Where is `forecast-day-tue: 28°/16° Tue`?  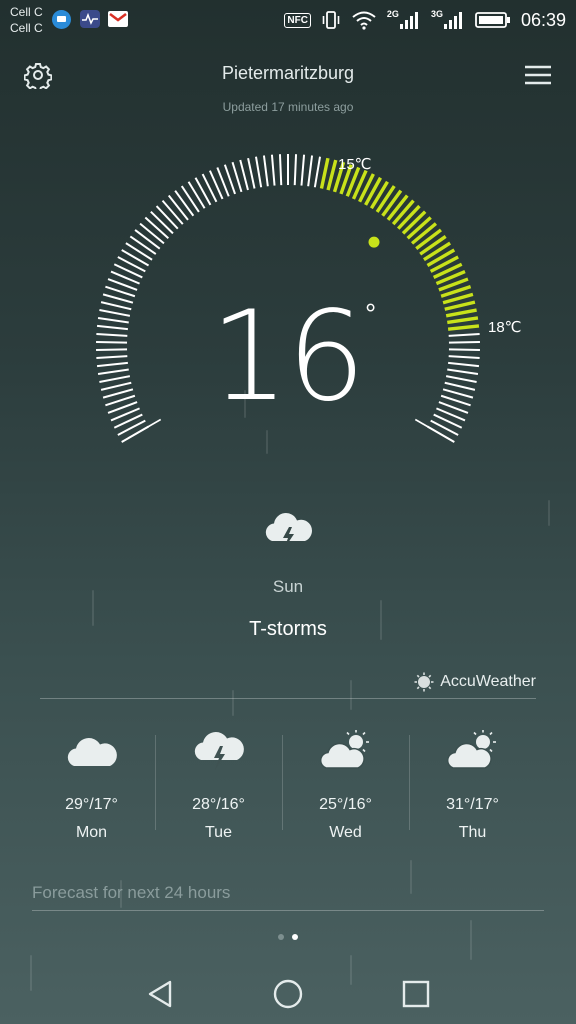 forecast-day-tue: 28°/16° Tue is located at coordinates (218, 785).